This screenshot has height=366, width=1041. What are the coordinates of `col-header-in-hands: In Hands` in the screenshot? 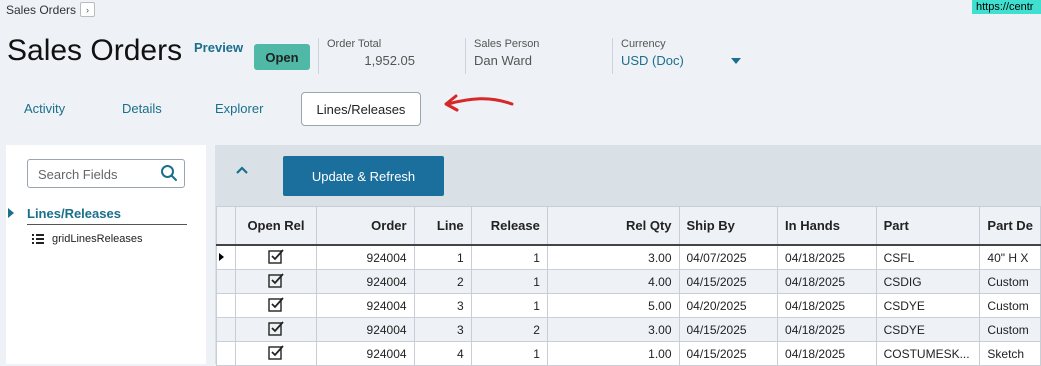 It's located at (827, 226).